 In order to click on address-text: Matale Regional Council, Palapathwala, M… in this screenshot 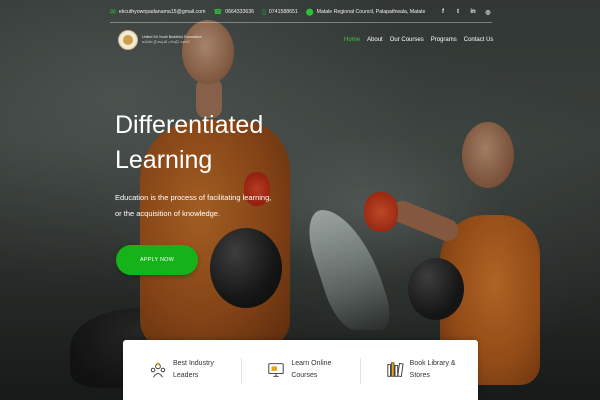, I will do `click(371, 12)`.